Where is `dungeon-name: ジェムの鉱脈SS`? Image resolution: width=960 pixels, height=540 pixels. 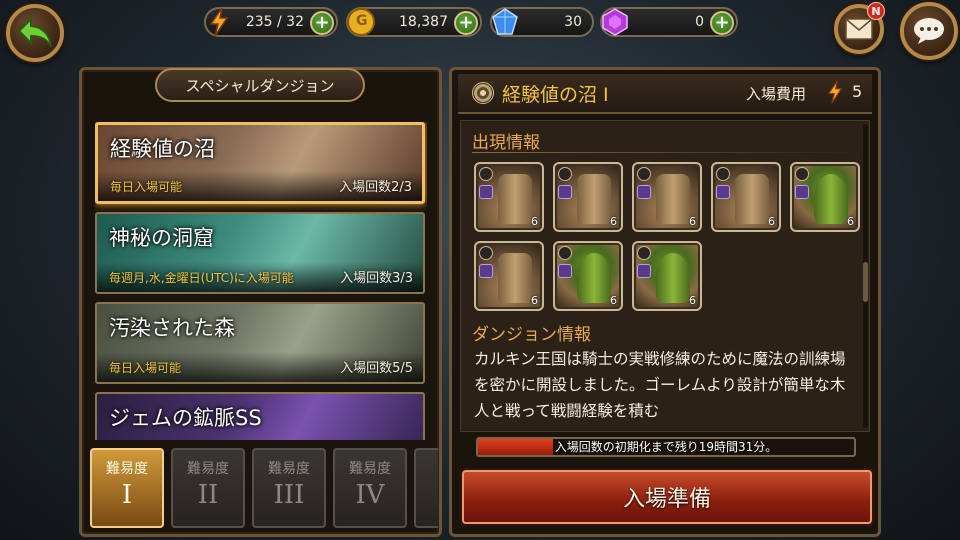
dungeon-name: ジェムの鉱脈SS is located at coordinates (185, 418).